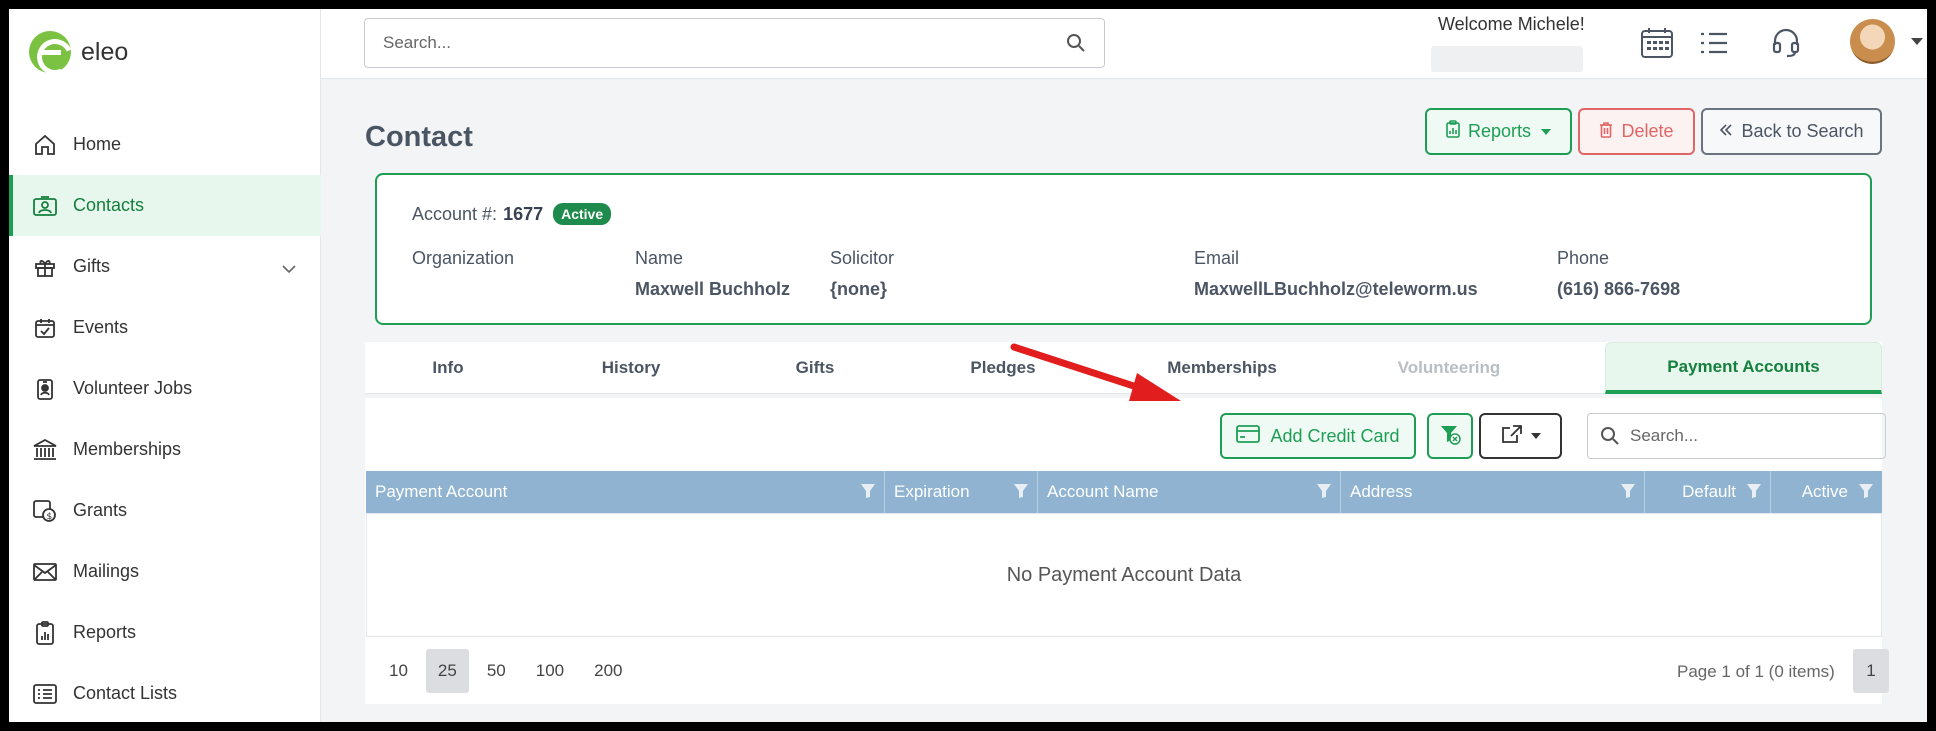 This screenshot has height=731, width=1936. Describe the element at coordinates (1217, 258) in the screenshot. I see `field-label: Email` at that location.